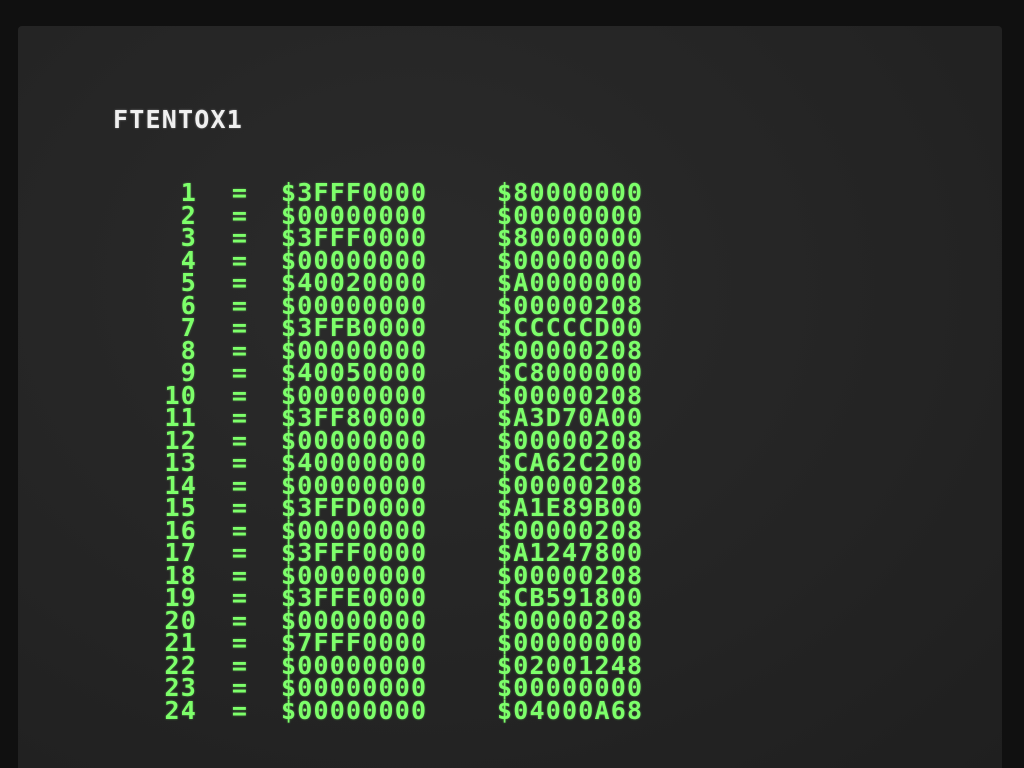 The width and height of the screenshot is (1024, 768). I want to click on register-row: 24 = $00000000 $04000A68, so click(404, 710).